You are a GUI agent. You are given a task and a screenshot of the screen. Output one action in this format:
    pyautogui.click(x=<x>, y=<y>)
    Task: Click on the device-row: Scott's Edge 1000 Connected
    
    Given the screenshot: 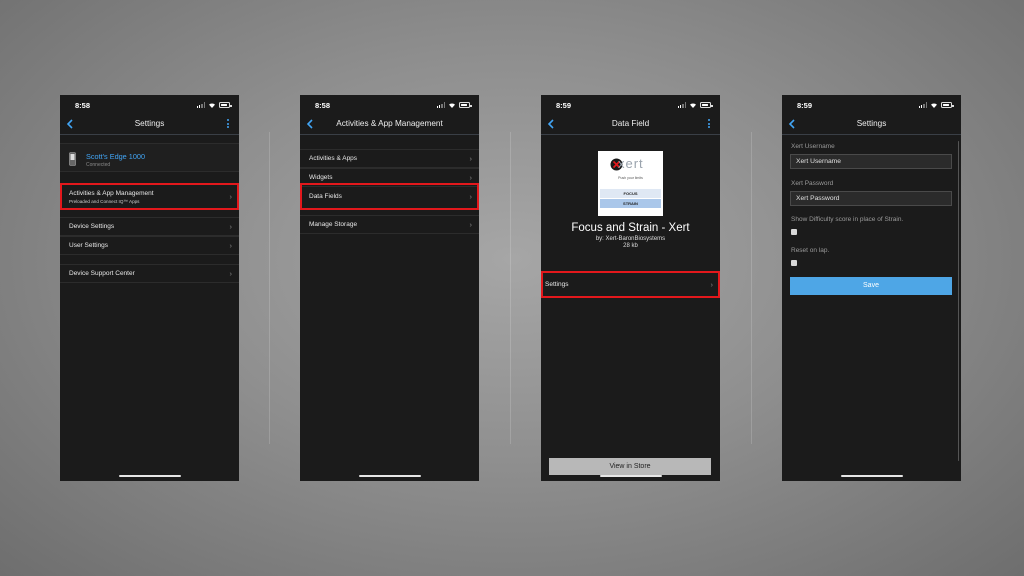 What is the action you would take?
    pyautogui.click(x=149, y=157)
    